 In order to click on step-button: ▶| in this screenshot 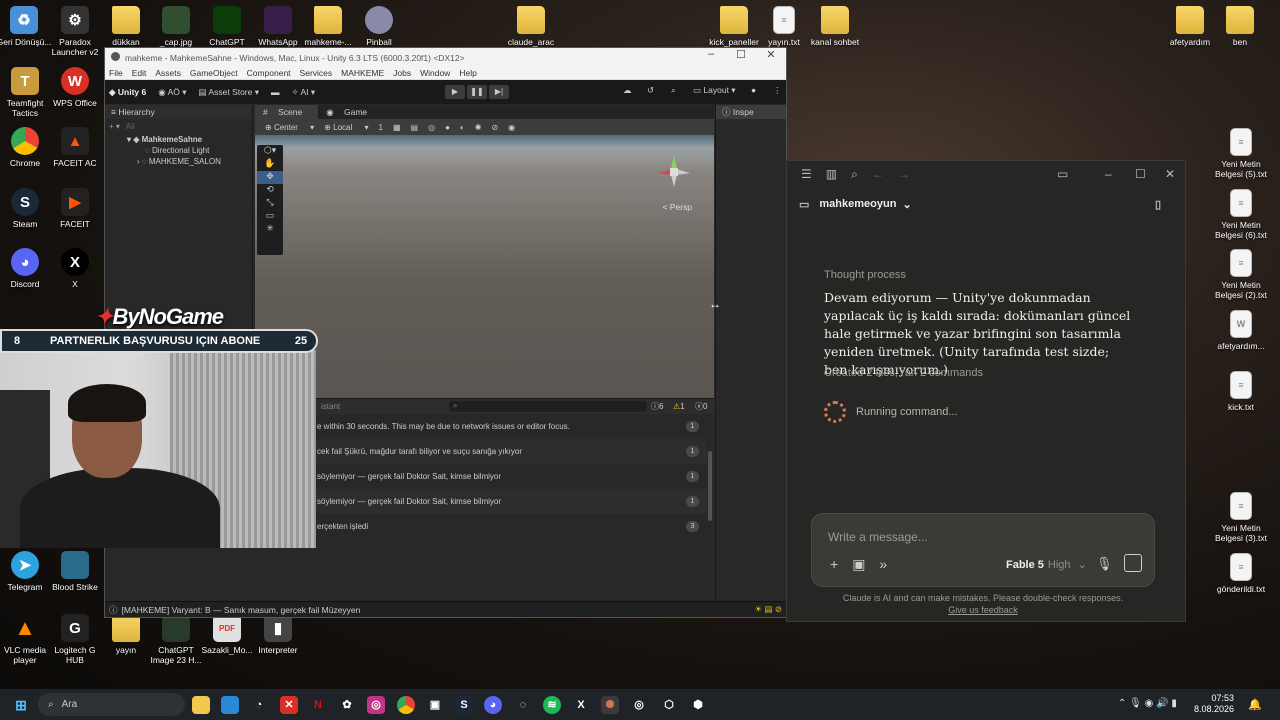, I will do `click(499, 92)`.